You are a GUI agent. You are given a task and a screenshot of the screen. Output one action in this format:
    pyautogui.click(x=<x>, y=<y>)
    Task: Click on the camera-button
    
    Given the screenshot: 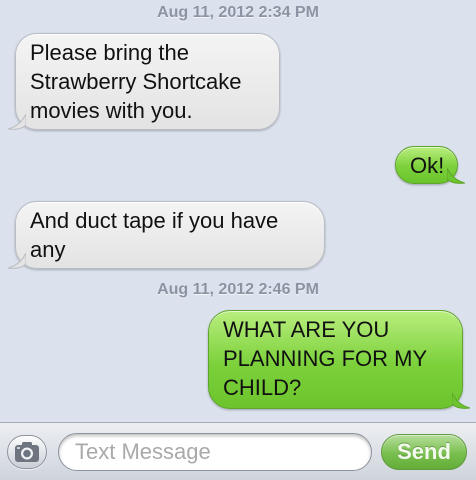 What is the action you would take?
    pyautogui.click(x=27, y=452)
    